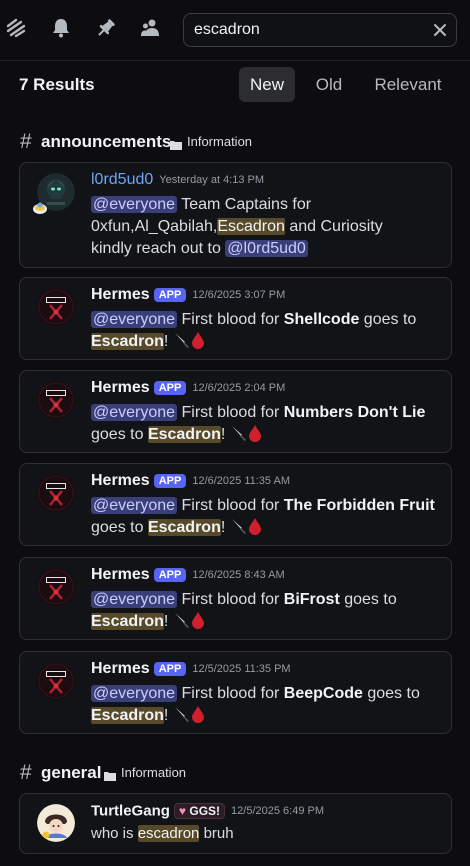  I want to click on search-input, so click(309, 30).